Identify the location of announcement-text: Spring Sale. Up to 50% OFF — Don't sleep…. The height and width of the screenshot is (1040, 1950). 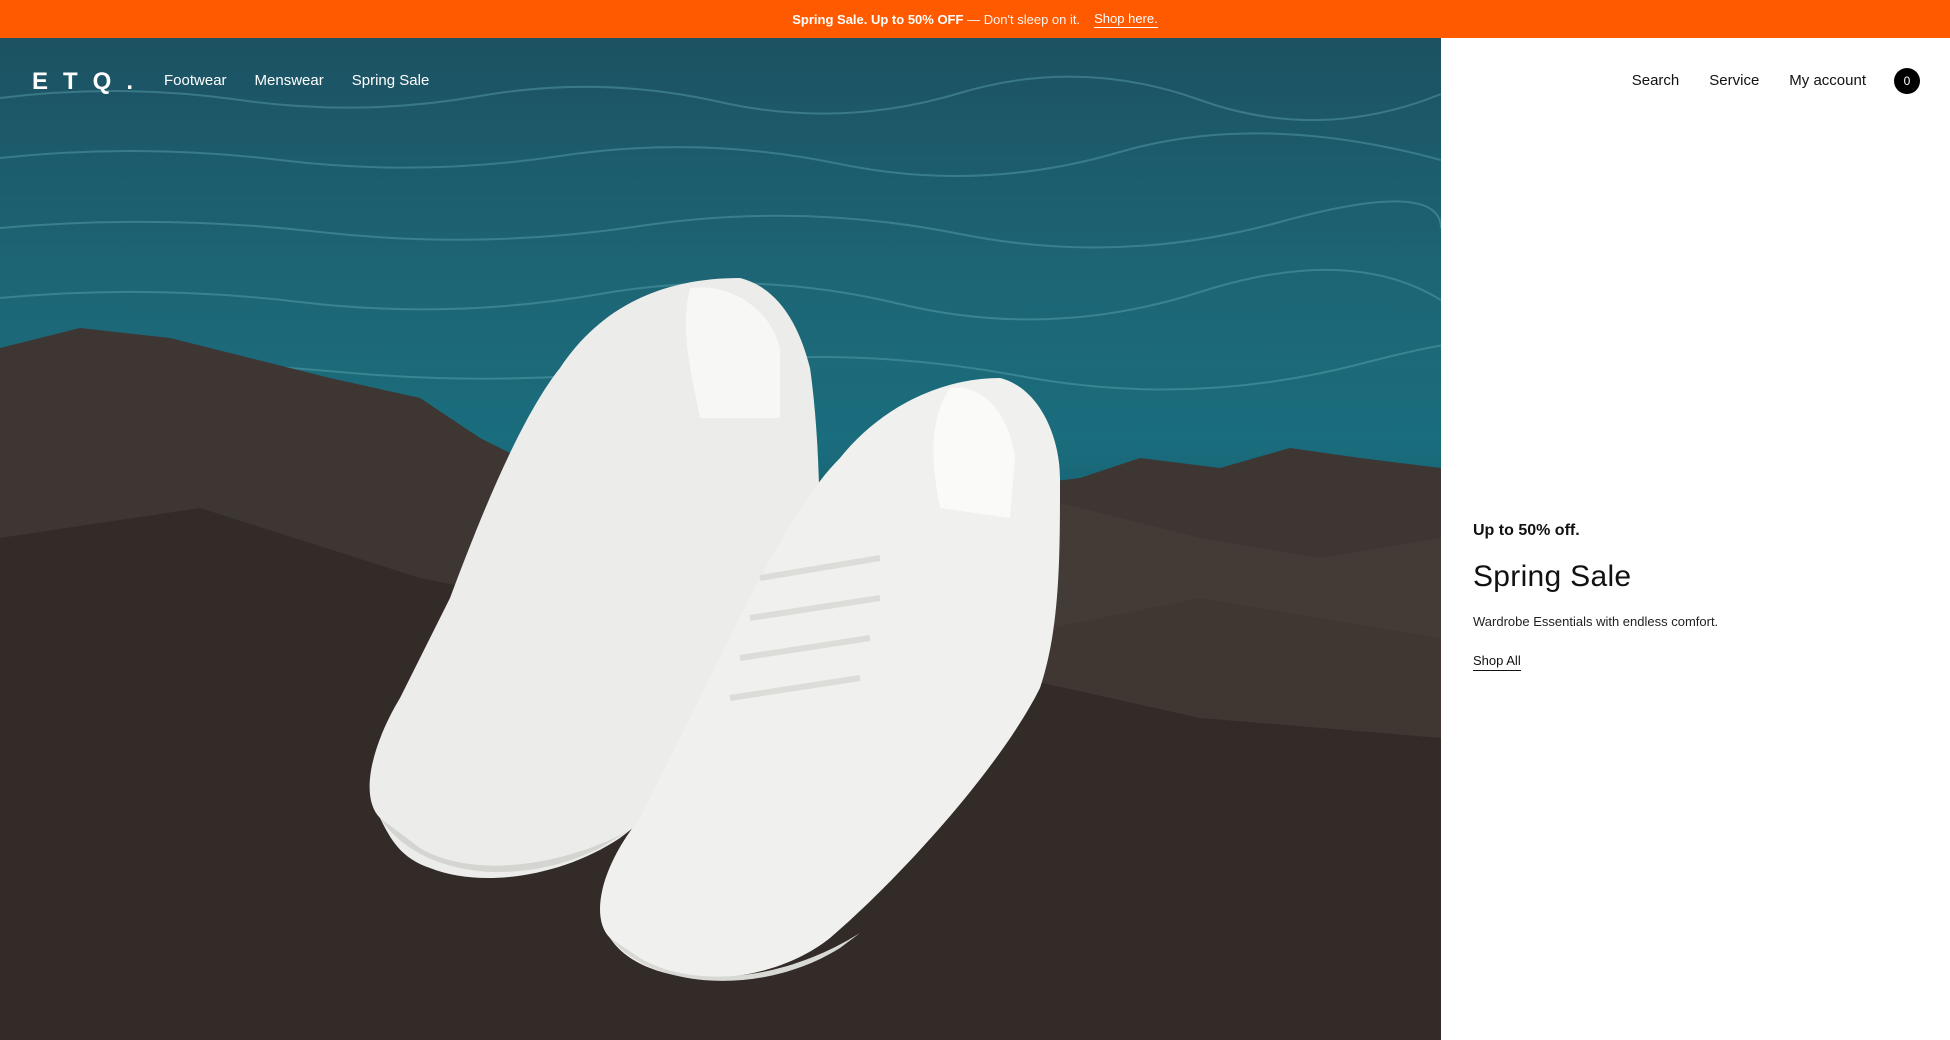
(936, 19).